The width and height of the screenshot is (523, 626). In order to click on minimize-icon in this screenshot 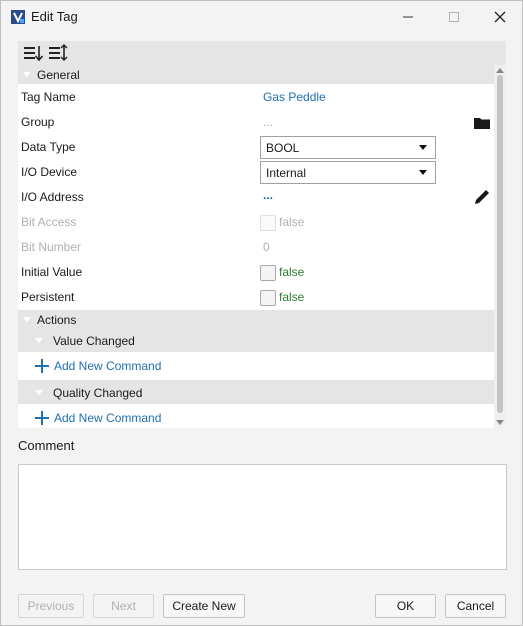, I will do `click(408, 17)`.